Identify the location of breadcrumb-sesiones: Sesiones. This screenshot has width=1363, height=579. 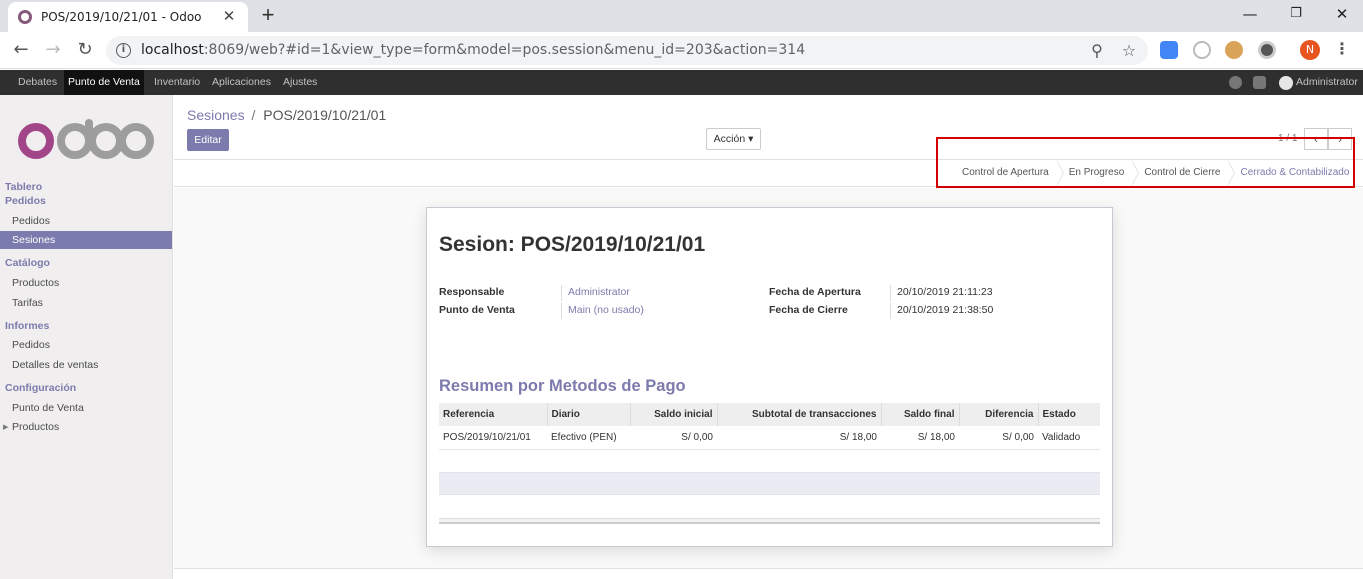
(216, 115).